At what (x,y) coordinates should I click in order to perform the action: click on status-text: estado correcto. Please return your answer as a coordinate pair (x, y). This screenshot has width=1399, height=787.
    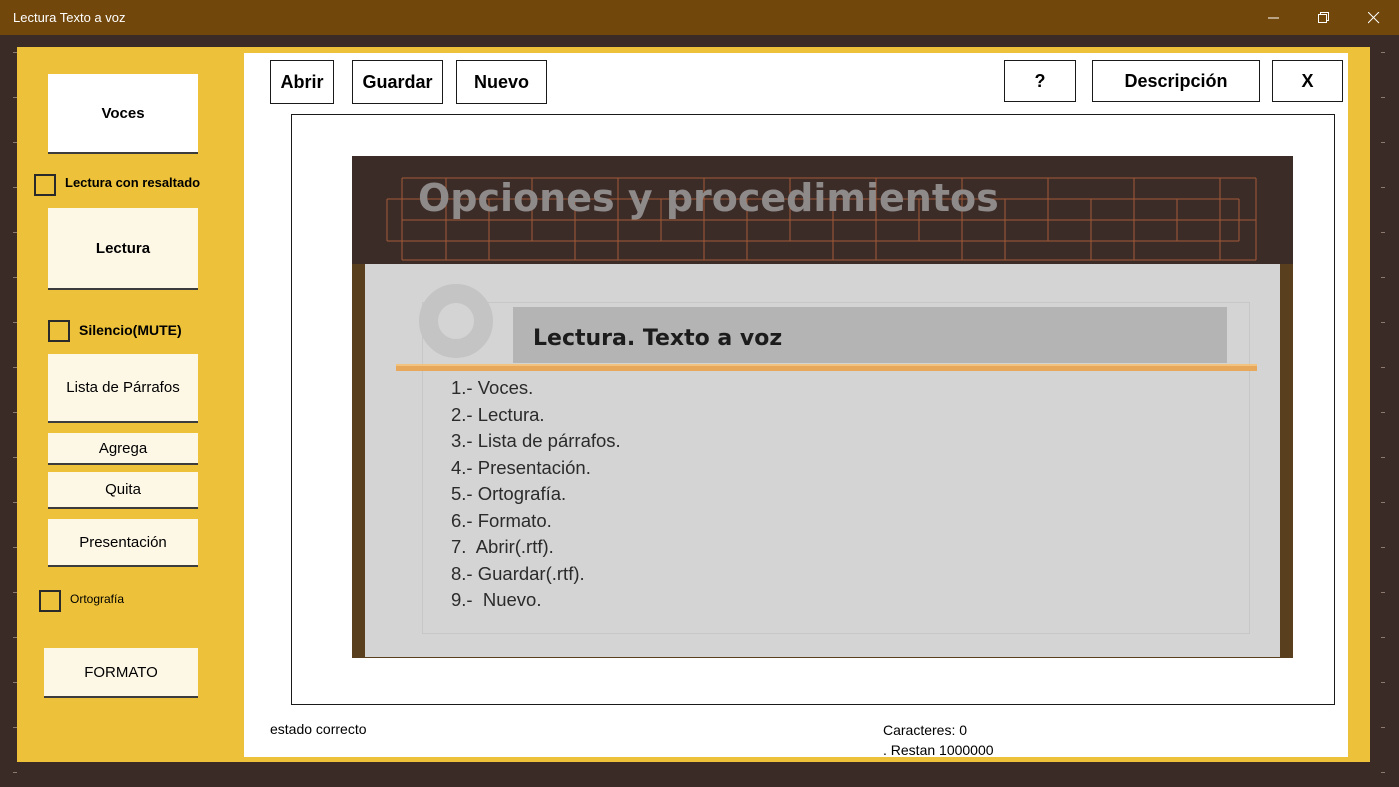
    Looking at the image, I should click on (318, 729).